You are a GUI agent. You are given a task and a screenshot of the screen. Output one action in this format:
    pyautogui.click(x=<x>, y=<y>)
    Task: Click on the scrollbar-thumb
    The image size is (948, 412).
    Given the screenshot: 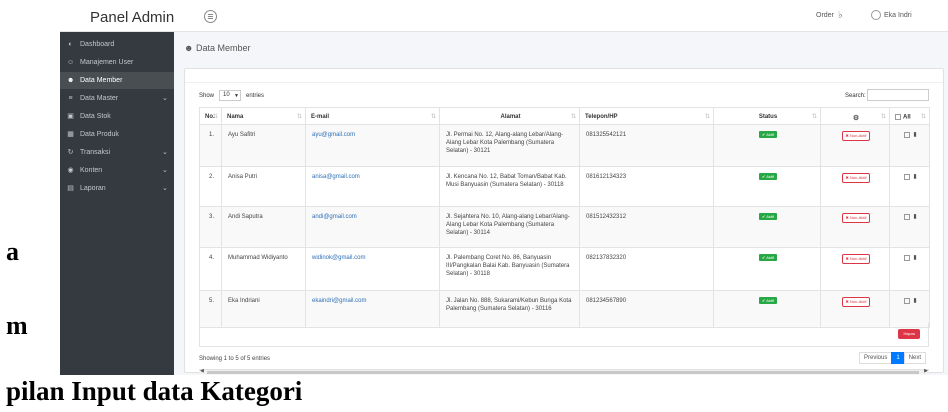 What is the action you would take?
    pyautogui.click(x=563, y=372)
    